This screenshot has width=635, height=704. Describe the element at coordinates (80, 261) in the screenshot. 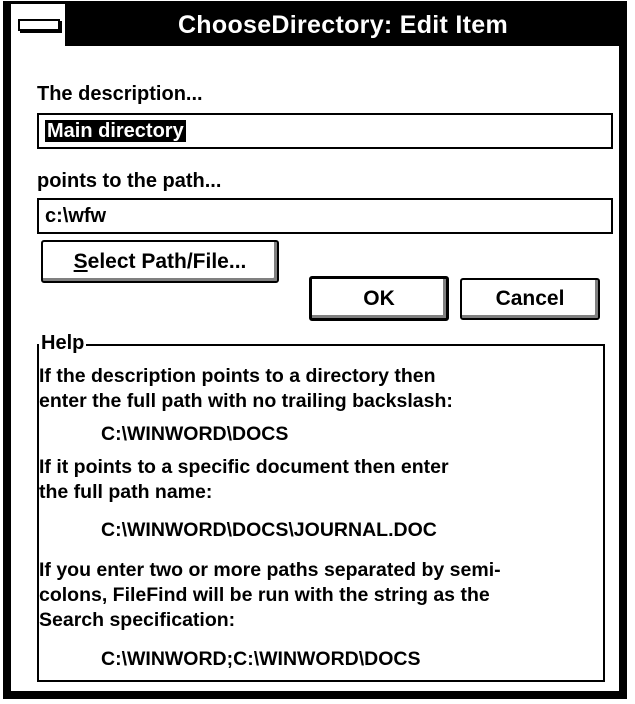

I see `select-button-mnemonic: S` at that location.